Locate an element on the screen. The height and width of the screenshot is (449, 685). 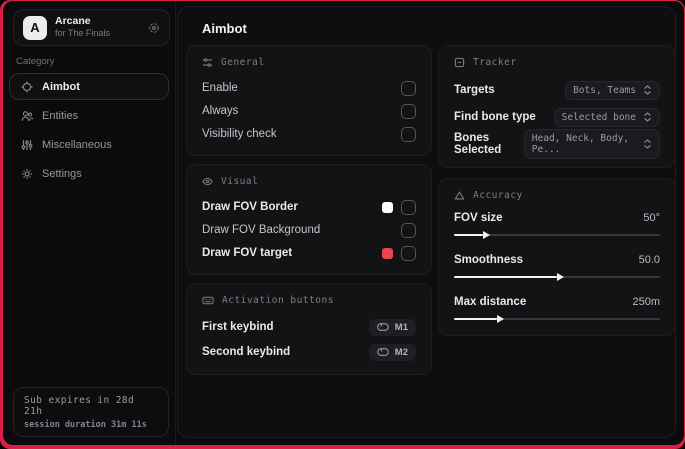
app-subtitle: for The Finals is located at coordinates (82, 33).